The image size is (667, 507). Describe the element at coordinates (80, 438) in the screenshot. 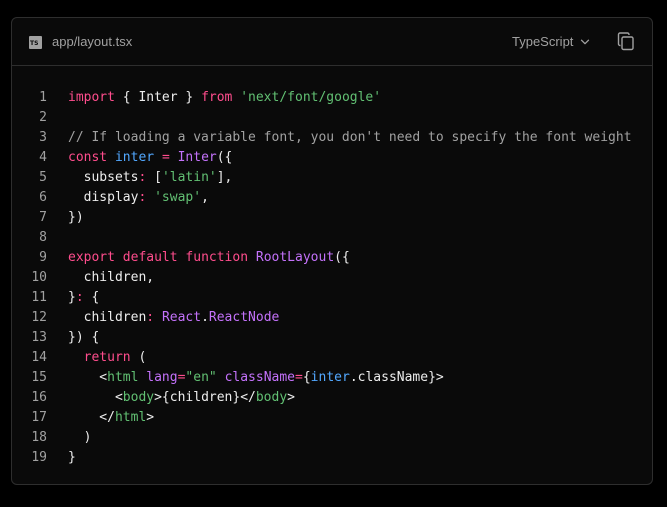

I see `line-content: )` at that location.